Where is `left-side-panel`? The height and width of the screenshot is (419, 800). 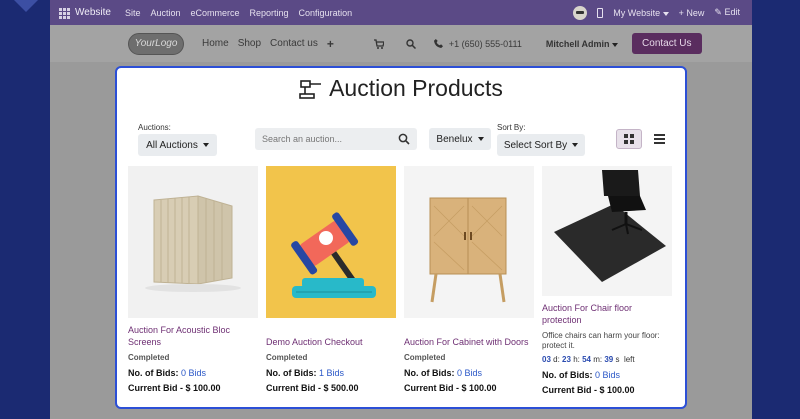
left-side-panel is located at coordinates (25, 209).